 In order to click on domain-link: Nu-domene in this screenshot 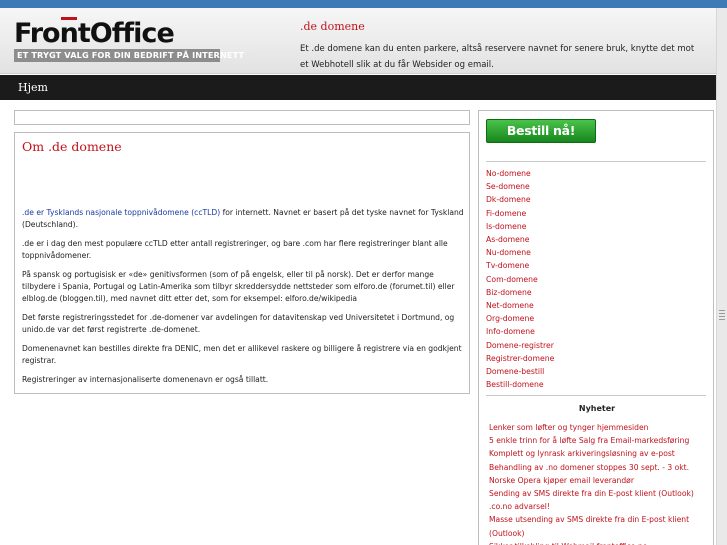, I will do `click(520, 252)`.